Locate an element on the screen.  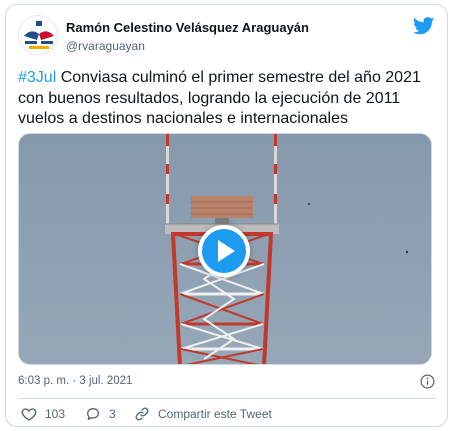
divider is located at coordinates (227, 398).